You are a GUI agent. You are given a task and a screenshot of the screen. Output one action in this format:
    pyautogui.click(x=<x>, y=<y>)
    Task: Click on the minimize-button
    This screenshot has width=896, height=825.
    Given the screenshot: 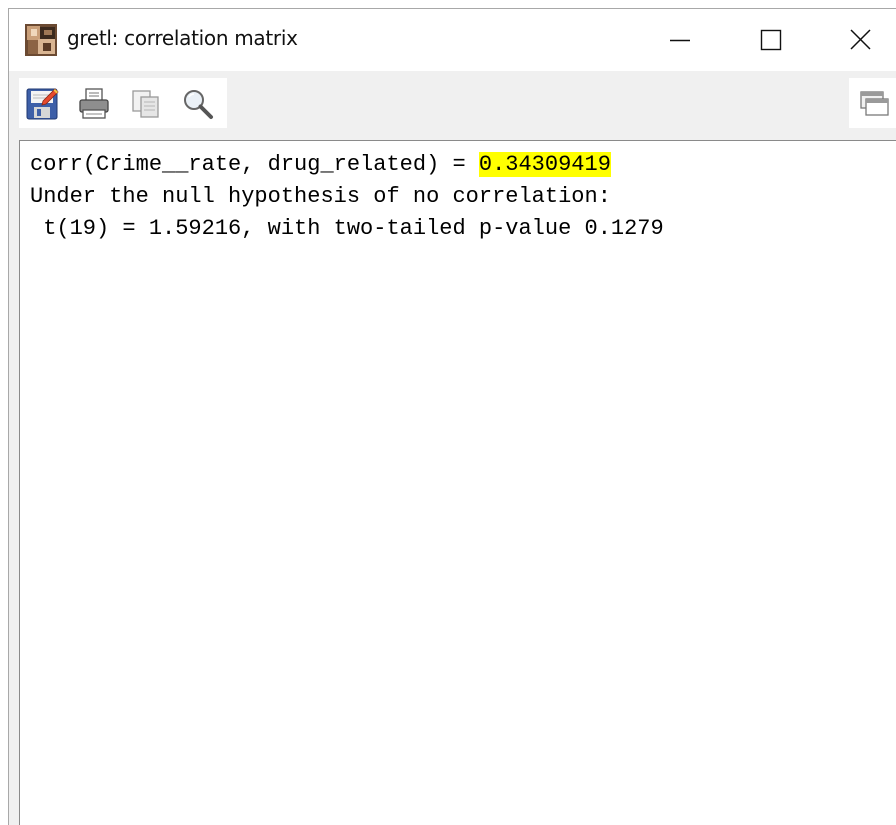 What is the action you would take?
    pyautogui.click(x=680, y=40)
    